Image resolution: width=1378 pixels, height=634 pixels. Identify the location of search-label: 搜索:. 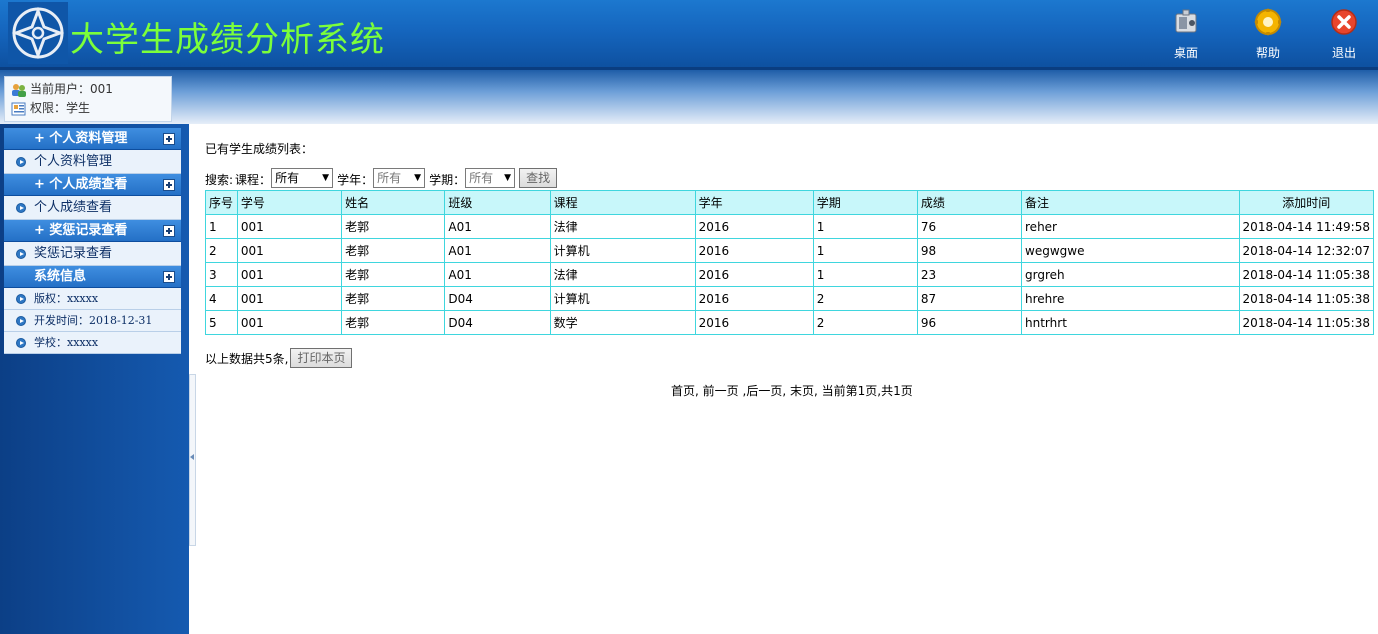
(219, 180).